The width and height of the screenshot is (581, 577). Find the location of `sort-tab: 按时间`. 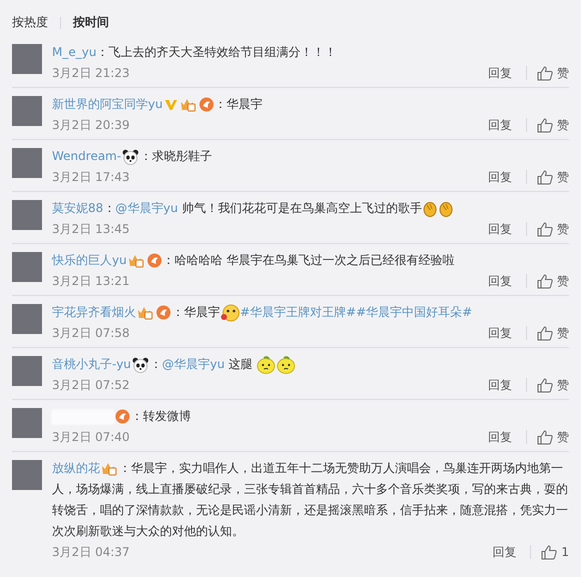

sort-tab: 按时间 is located at coordinates (91, 22).